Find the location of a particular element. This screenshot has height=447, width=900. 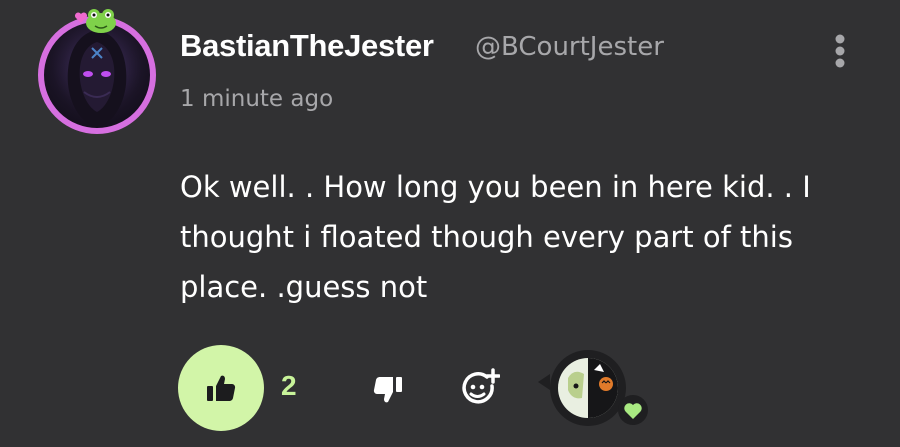

thumbs-up-icon is located at coordinates (221, 388).